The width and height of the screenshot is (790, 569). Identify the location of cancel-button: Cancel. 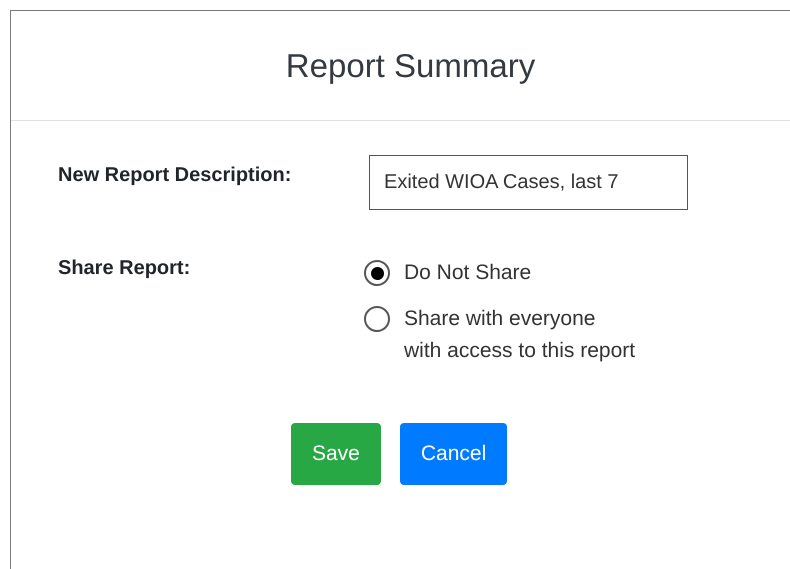
(454, 454).